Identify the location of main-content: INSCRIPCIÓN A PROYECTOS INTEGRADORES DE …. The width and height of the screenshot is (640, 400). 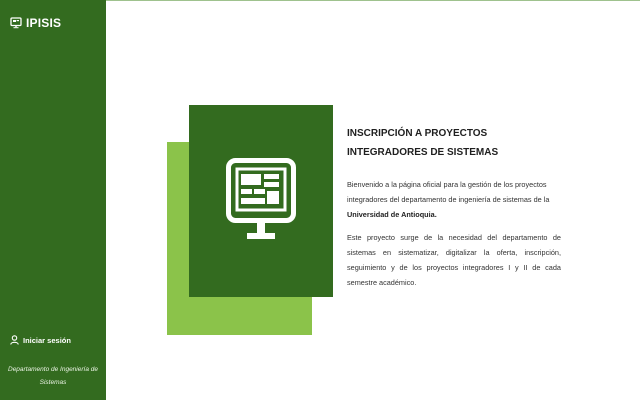
(454, 207).